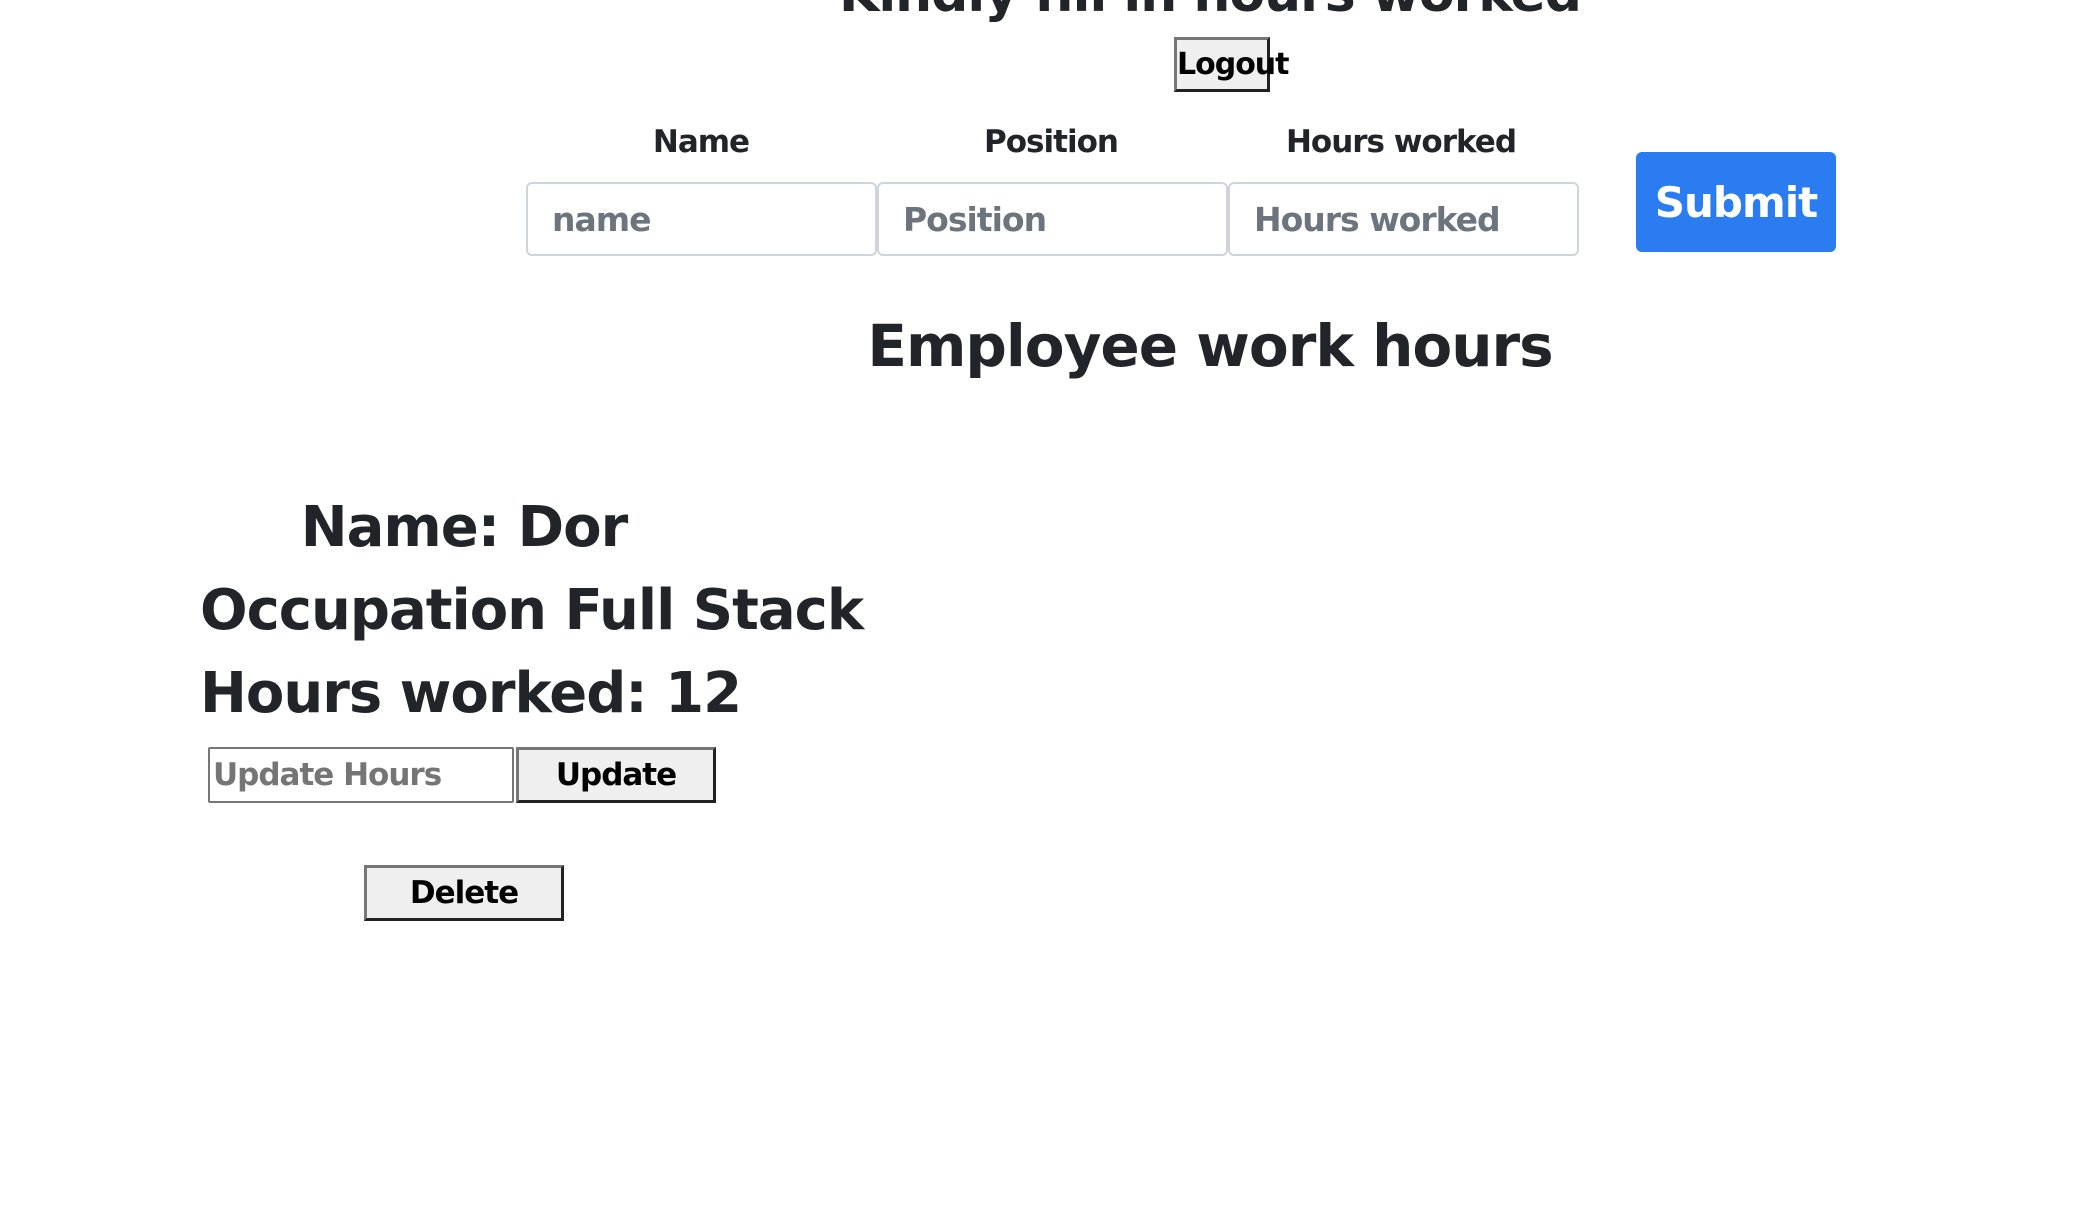 The height and width of the screenshot is (1218, 2092). Describe the element at coordinates (464, 893) in the screenshot. I see `delete-button: Delete` at that location.